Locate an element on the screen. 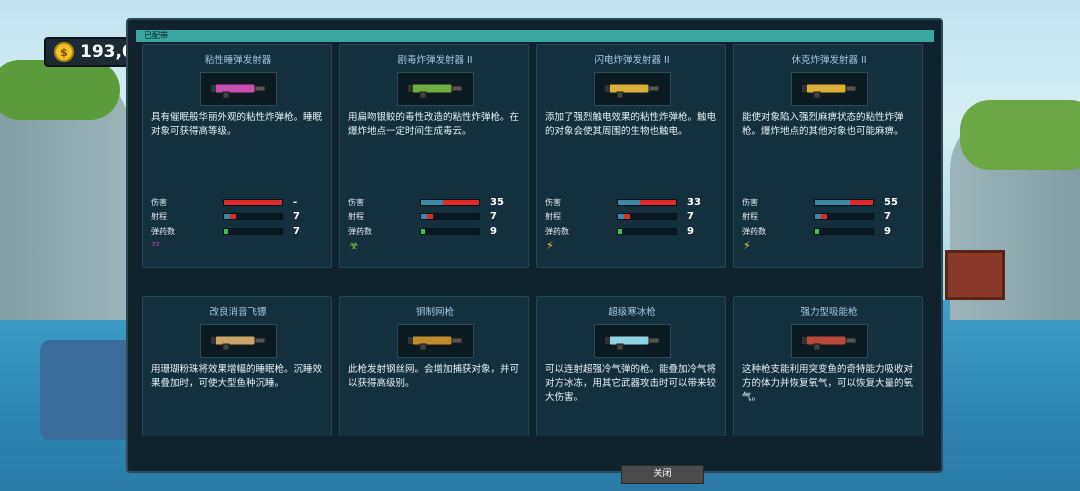 The width and height of the screenshot is (1080, 491). stat-damage: 伤害 33 is located at coordinates (633, 202).